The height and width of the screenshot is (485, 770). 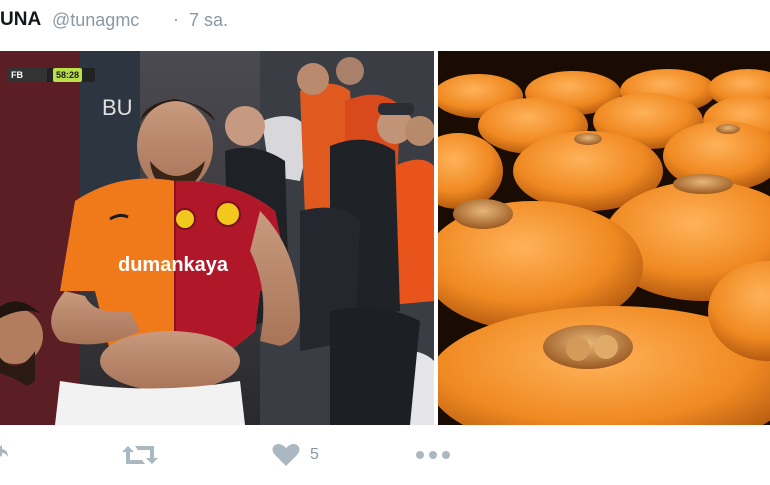 What do you see at coordinates (117, 107) in the screenshot?
I see `background-text: BU` at bounding box center [117, 107].